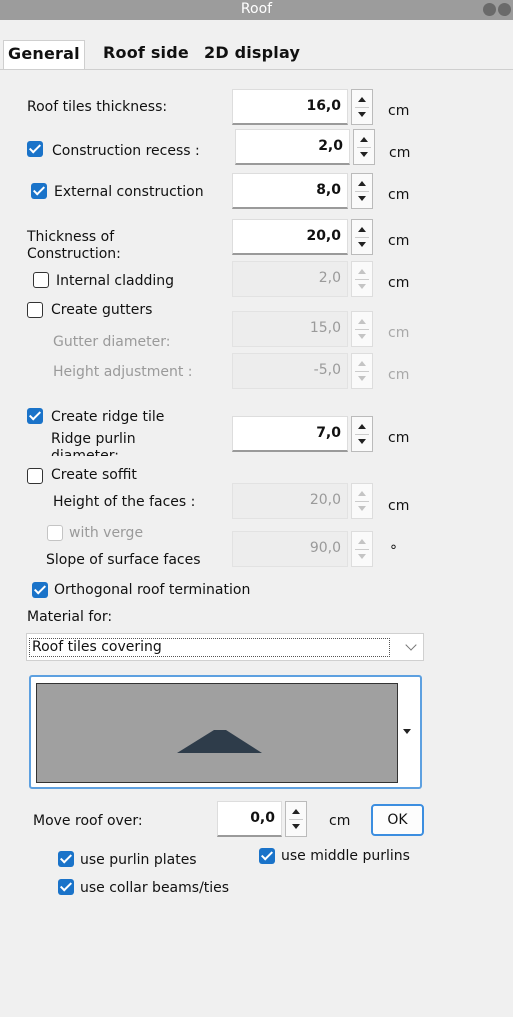  What do you see at coordinates (290, 501) in the screenshot?
I see `height-of-faces-value: 20,0` at bounding box center [290, 501].